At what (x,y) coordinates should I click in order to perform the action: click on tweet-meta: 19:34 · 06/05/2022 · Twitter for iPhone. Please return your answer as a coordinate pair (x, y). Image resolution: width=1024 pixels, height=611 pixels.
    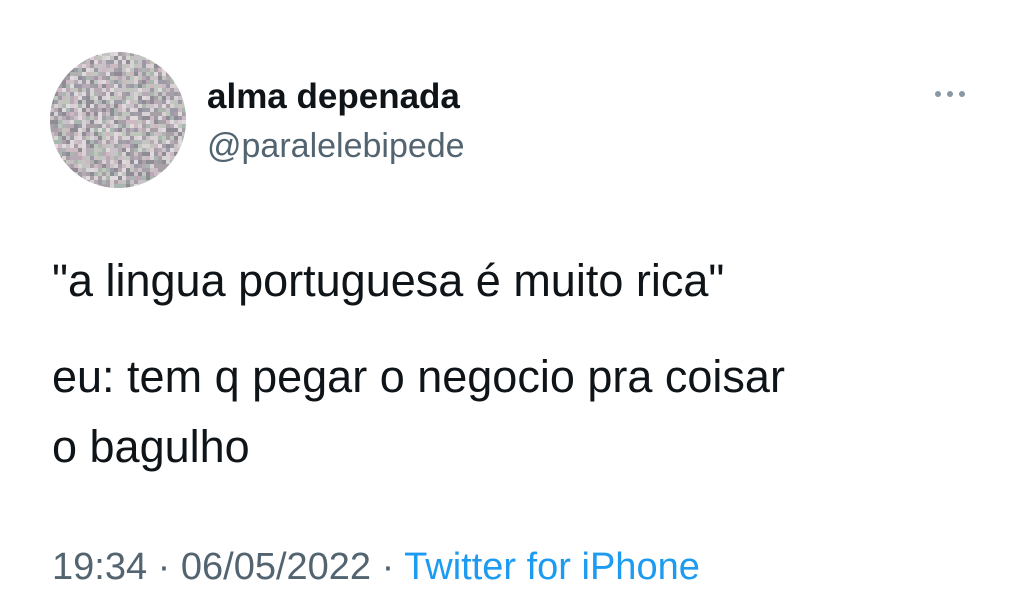
    Looking at the image, I should click on (376, 567).